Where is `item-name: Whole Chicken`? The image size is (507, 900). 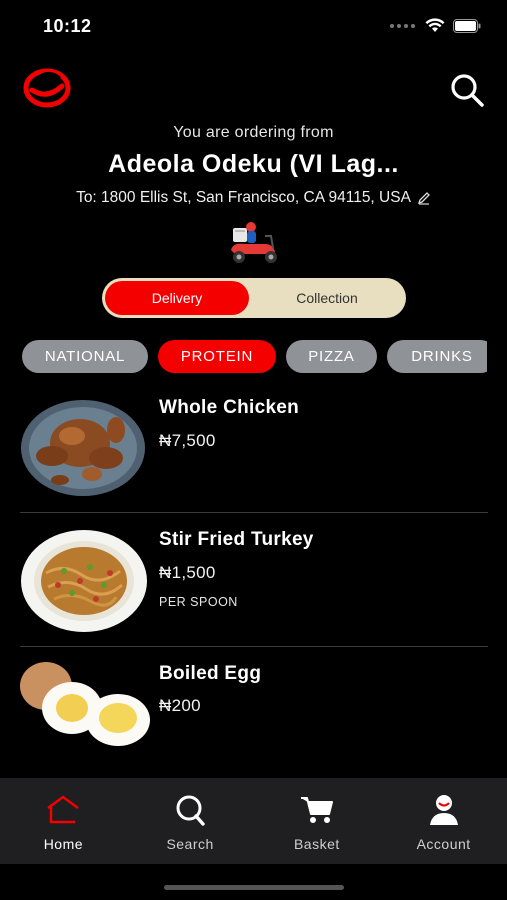 item-name: Whole Chicken is located at coordinates (229, 407).